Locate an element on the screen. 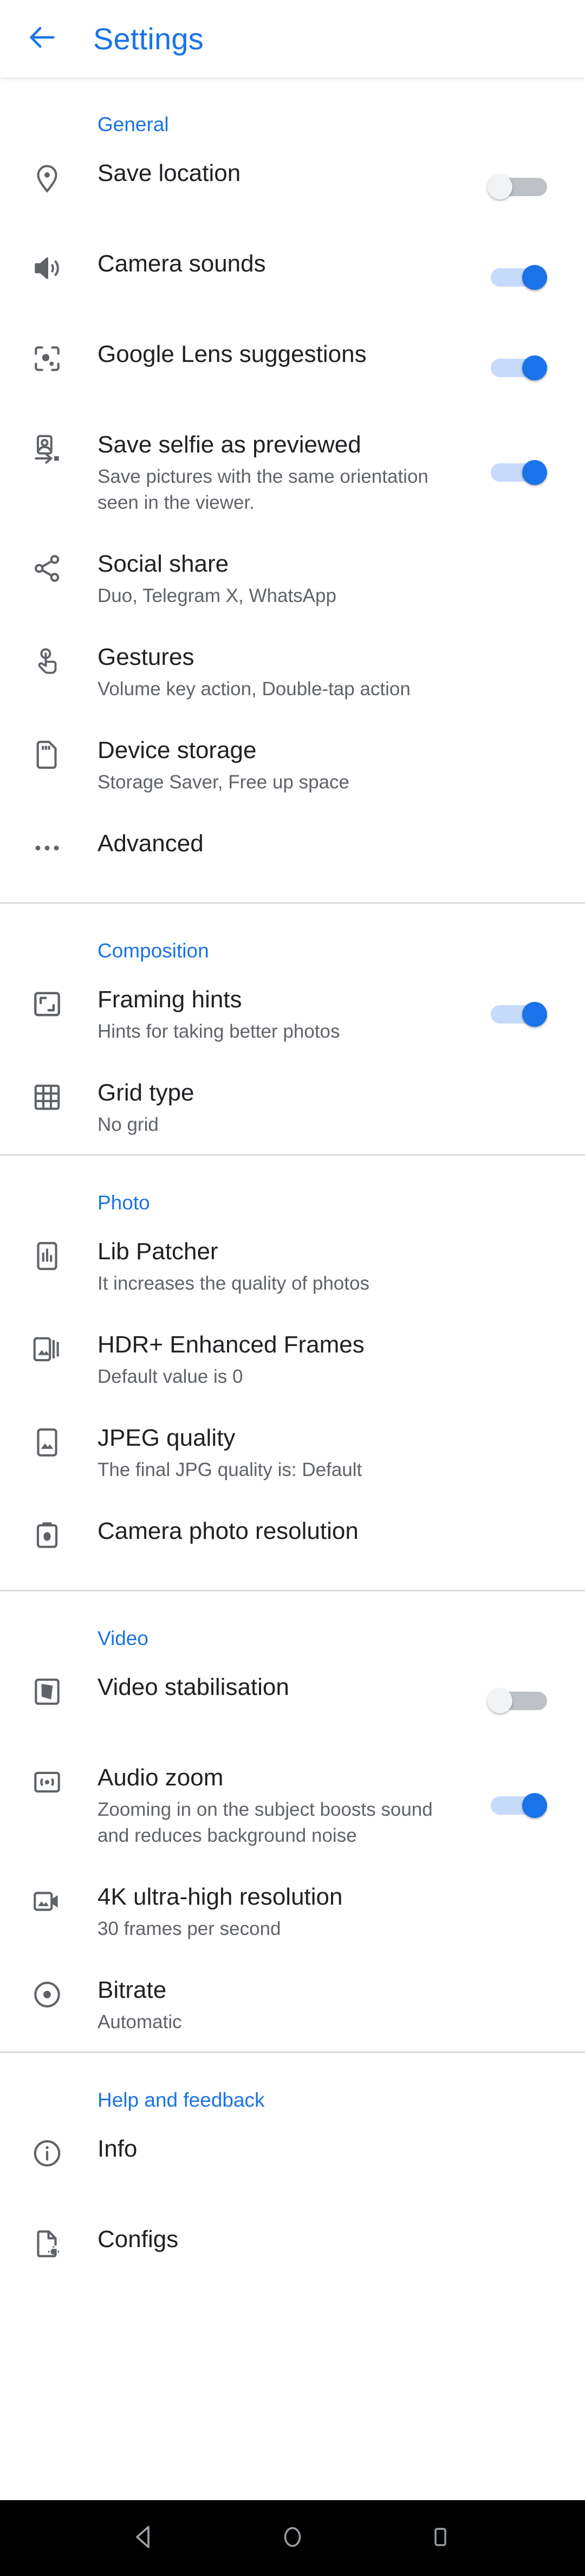 This screenshot has width=585, height=2576. arrow-back-icon is located at coordinates (42, 39).